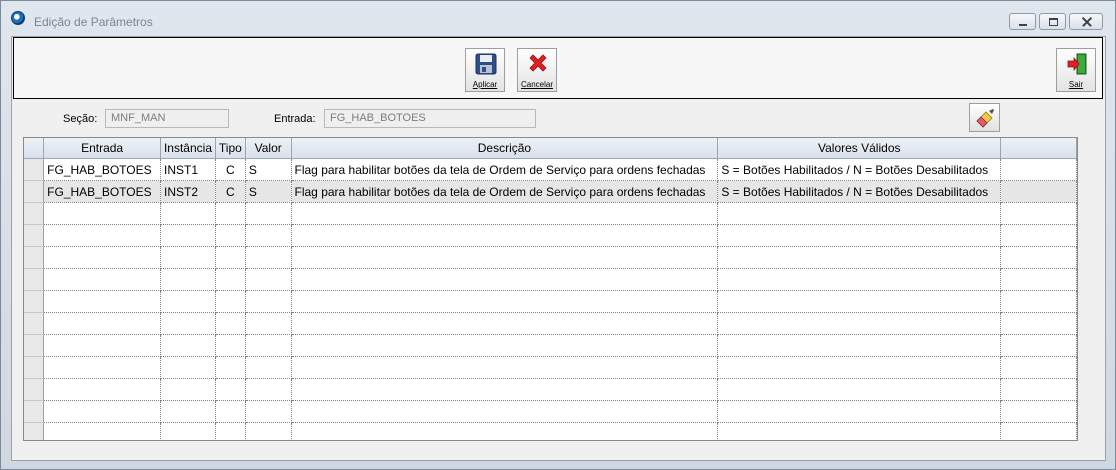 Image resolution: width=1116 pixels, height=470 pixels. I want to click on exit-button: Sair, so click(1076, 70).